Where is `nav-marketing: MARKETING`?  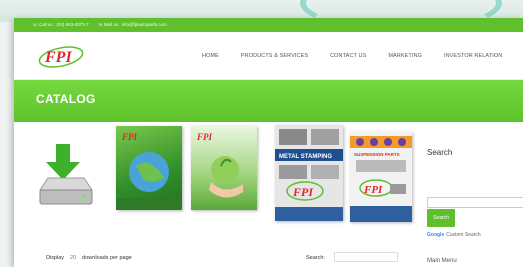
nav-marketing: MARKETING is located at coordinates (405, 56).